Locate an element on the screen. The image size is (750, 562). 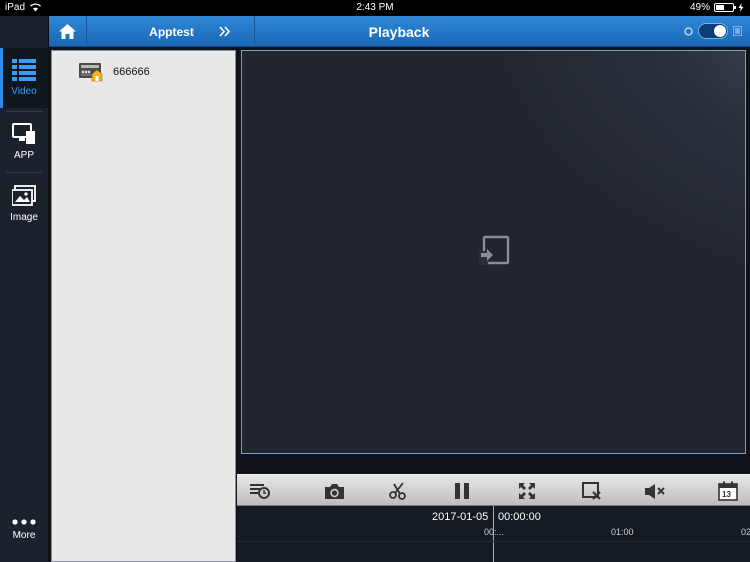
device-item: 666666 is located at coordinates (114, 72).